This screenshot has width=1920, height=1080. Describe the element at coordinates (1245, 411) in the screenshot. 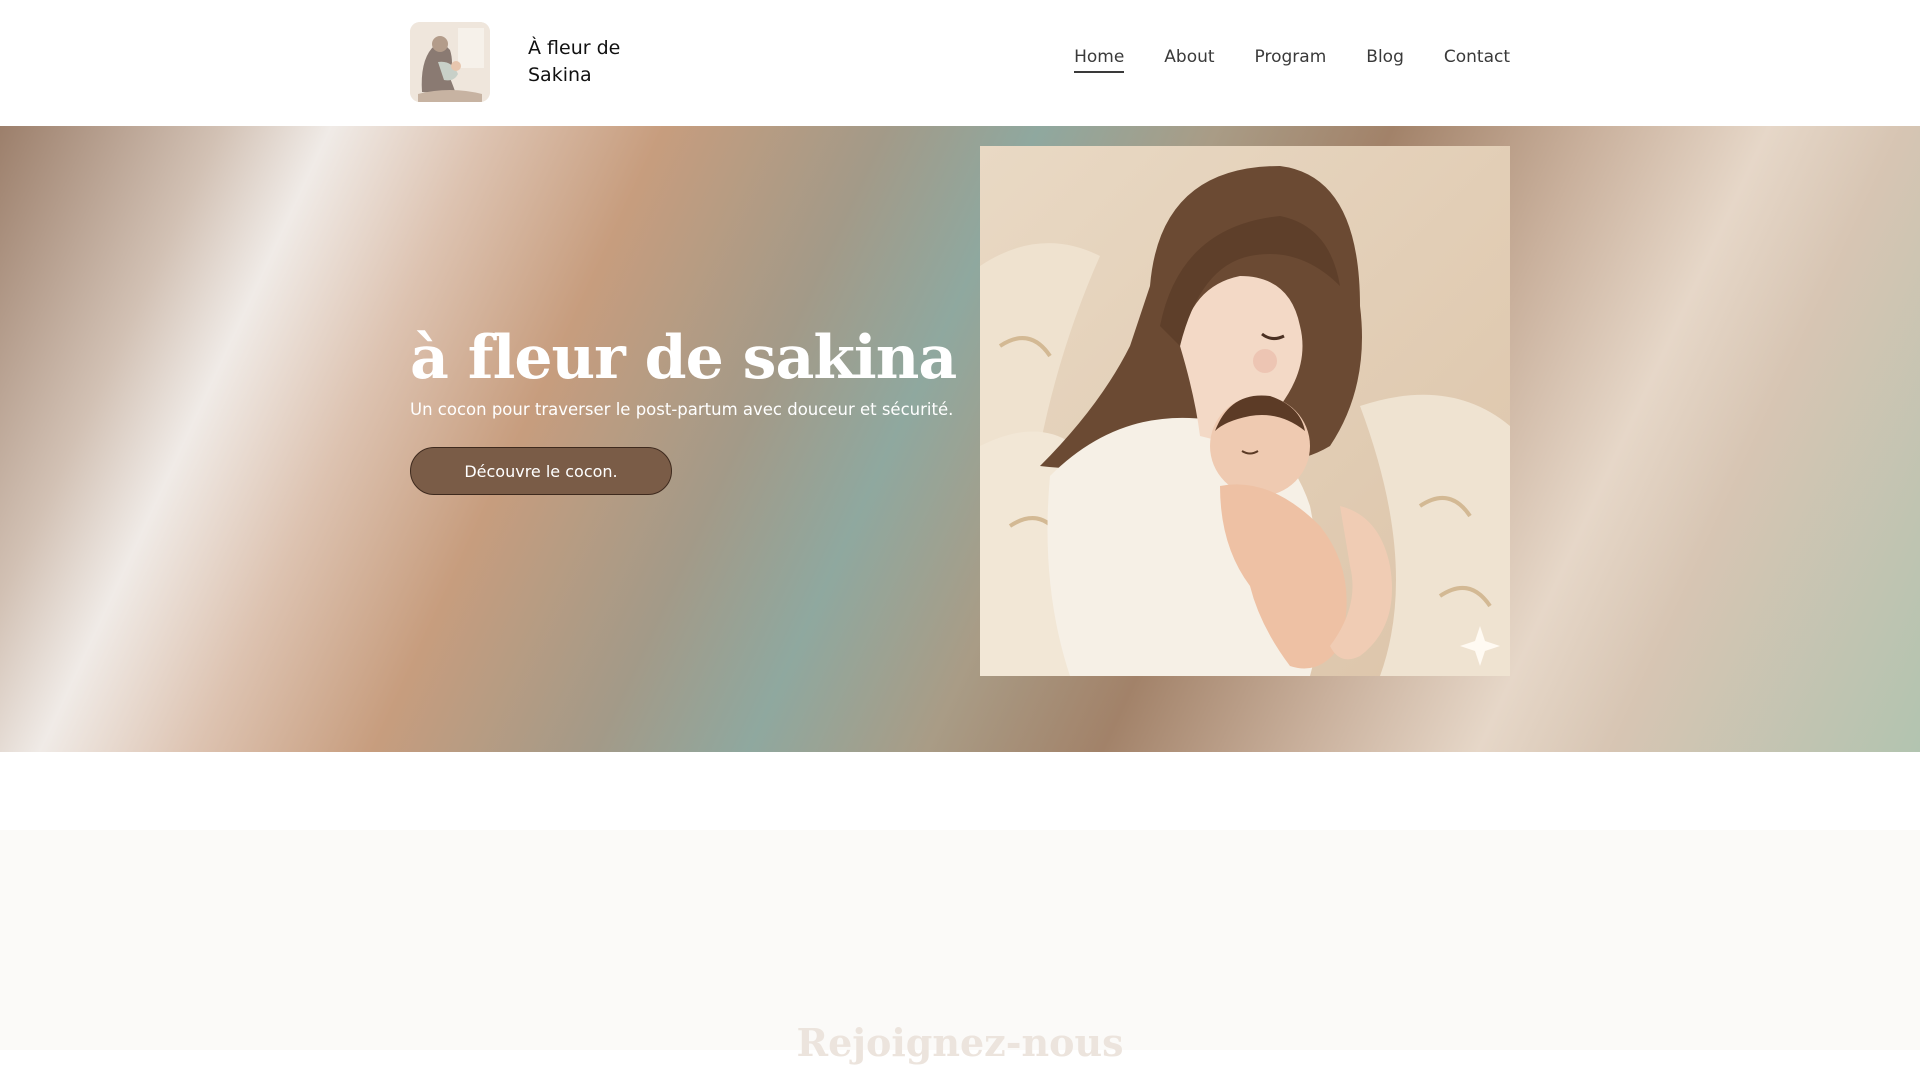

I see `mother-baby-illustration` at that location.